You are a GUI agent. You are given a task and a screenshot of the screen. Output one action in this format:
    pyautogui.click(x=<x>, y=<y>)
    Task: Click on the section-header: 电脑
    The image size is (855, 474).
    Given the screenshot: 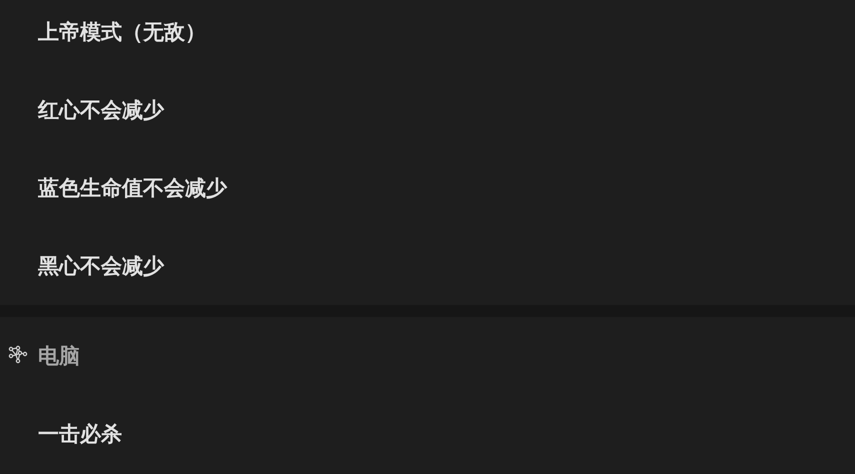 What is the action you would take?
    pyautogui.click(x=59, y=356)
    